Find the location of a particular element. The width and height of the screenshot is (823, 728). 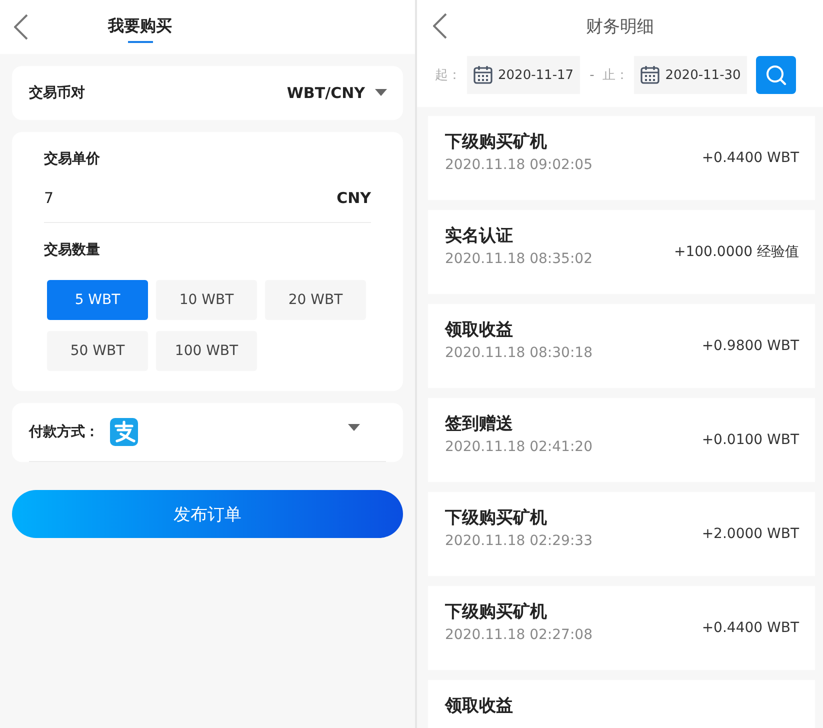

price-unit: CNY is located at coordinates (353, 198).